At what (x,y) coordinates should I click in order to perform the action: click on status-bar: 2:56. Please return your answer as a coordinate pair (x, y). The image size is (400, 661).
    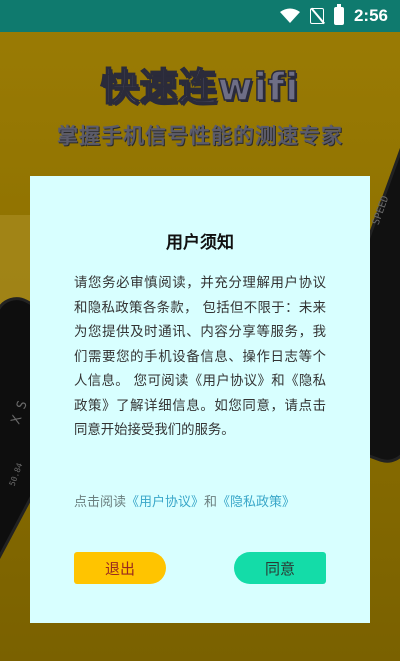
    Looking at the image, I should click on (200, 16).